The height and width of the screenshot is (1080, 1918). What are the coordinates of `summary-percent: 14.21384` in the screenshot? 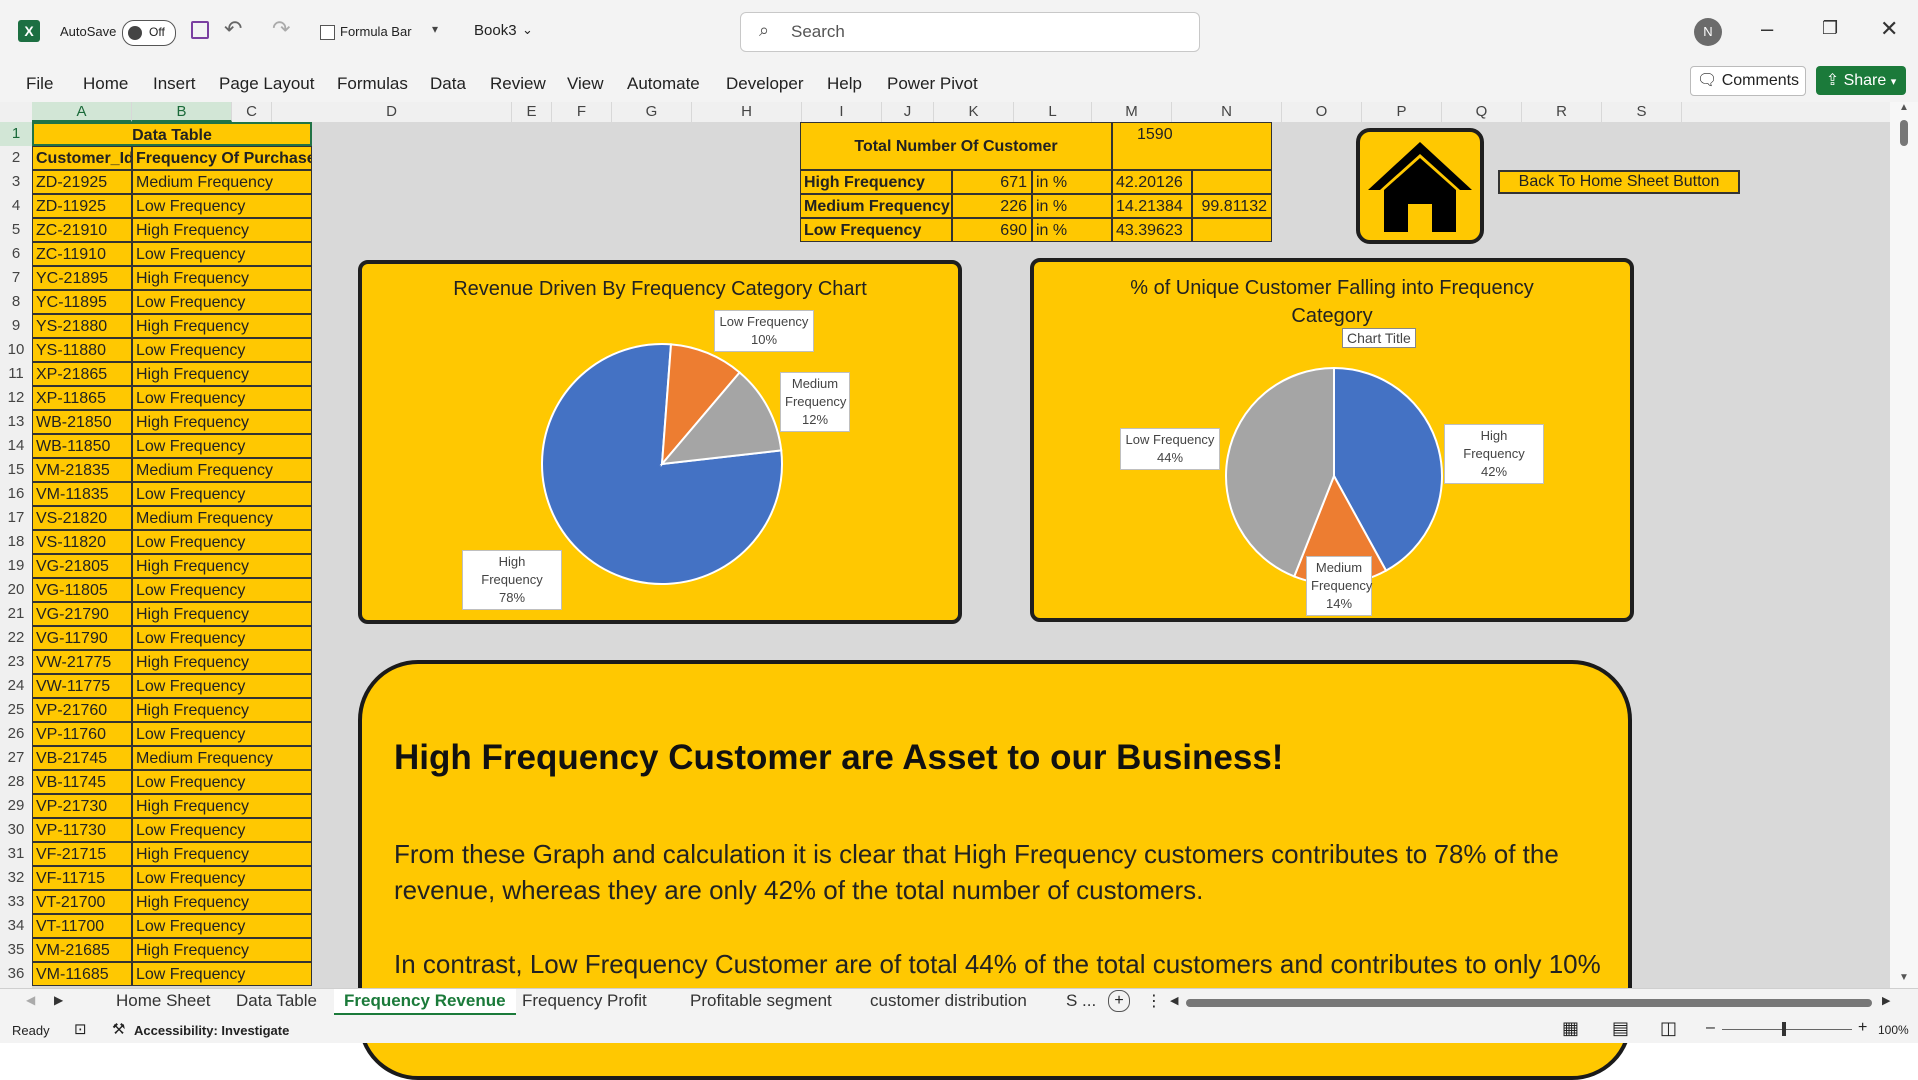 It's located at (1152, 206).